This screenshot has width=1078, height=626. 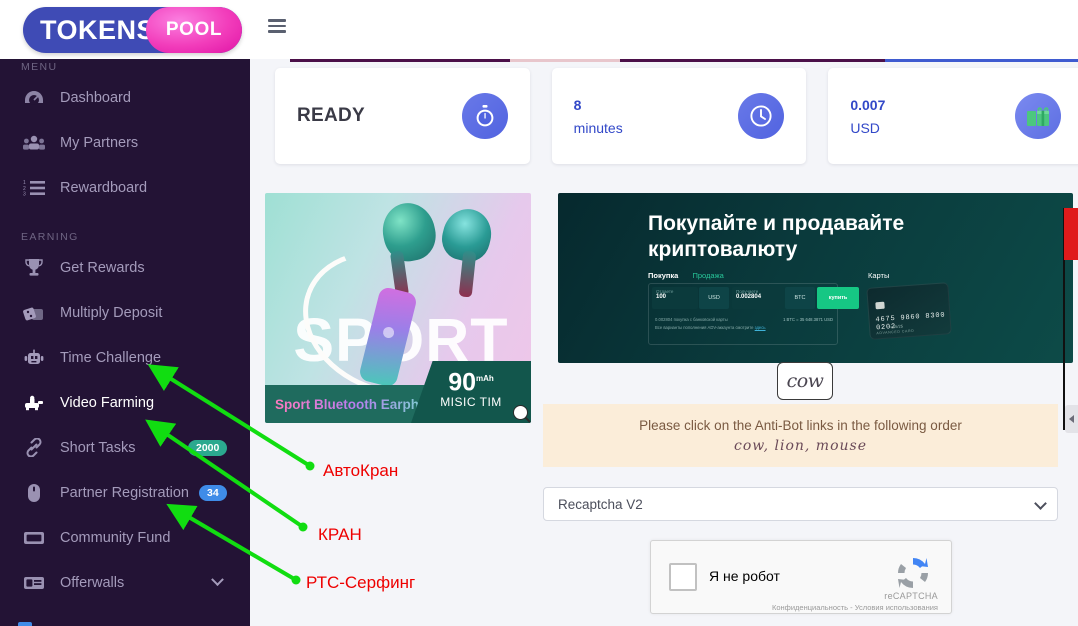 What do you see at coordinates (39, 67) in the screenshot?
I see `sidebar-section-menu: MENU` at bounding box center [39, 67].